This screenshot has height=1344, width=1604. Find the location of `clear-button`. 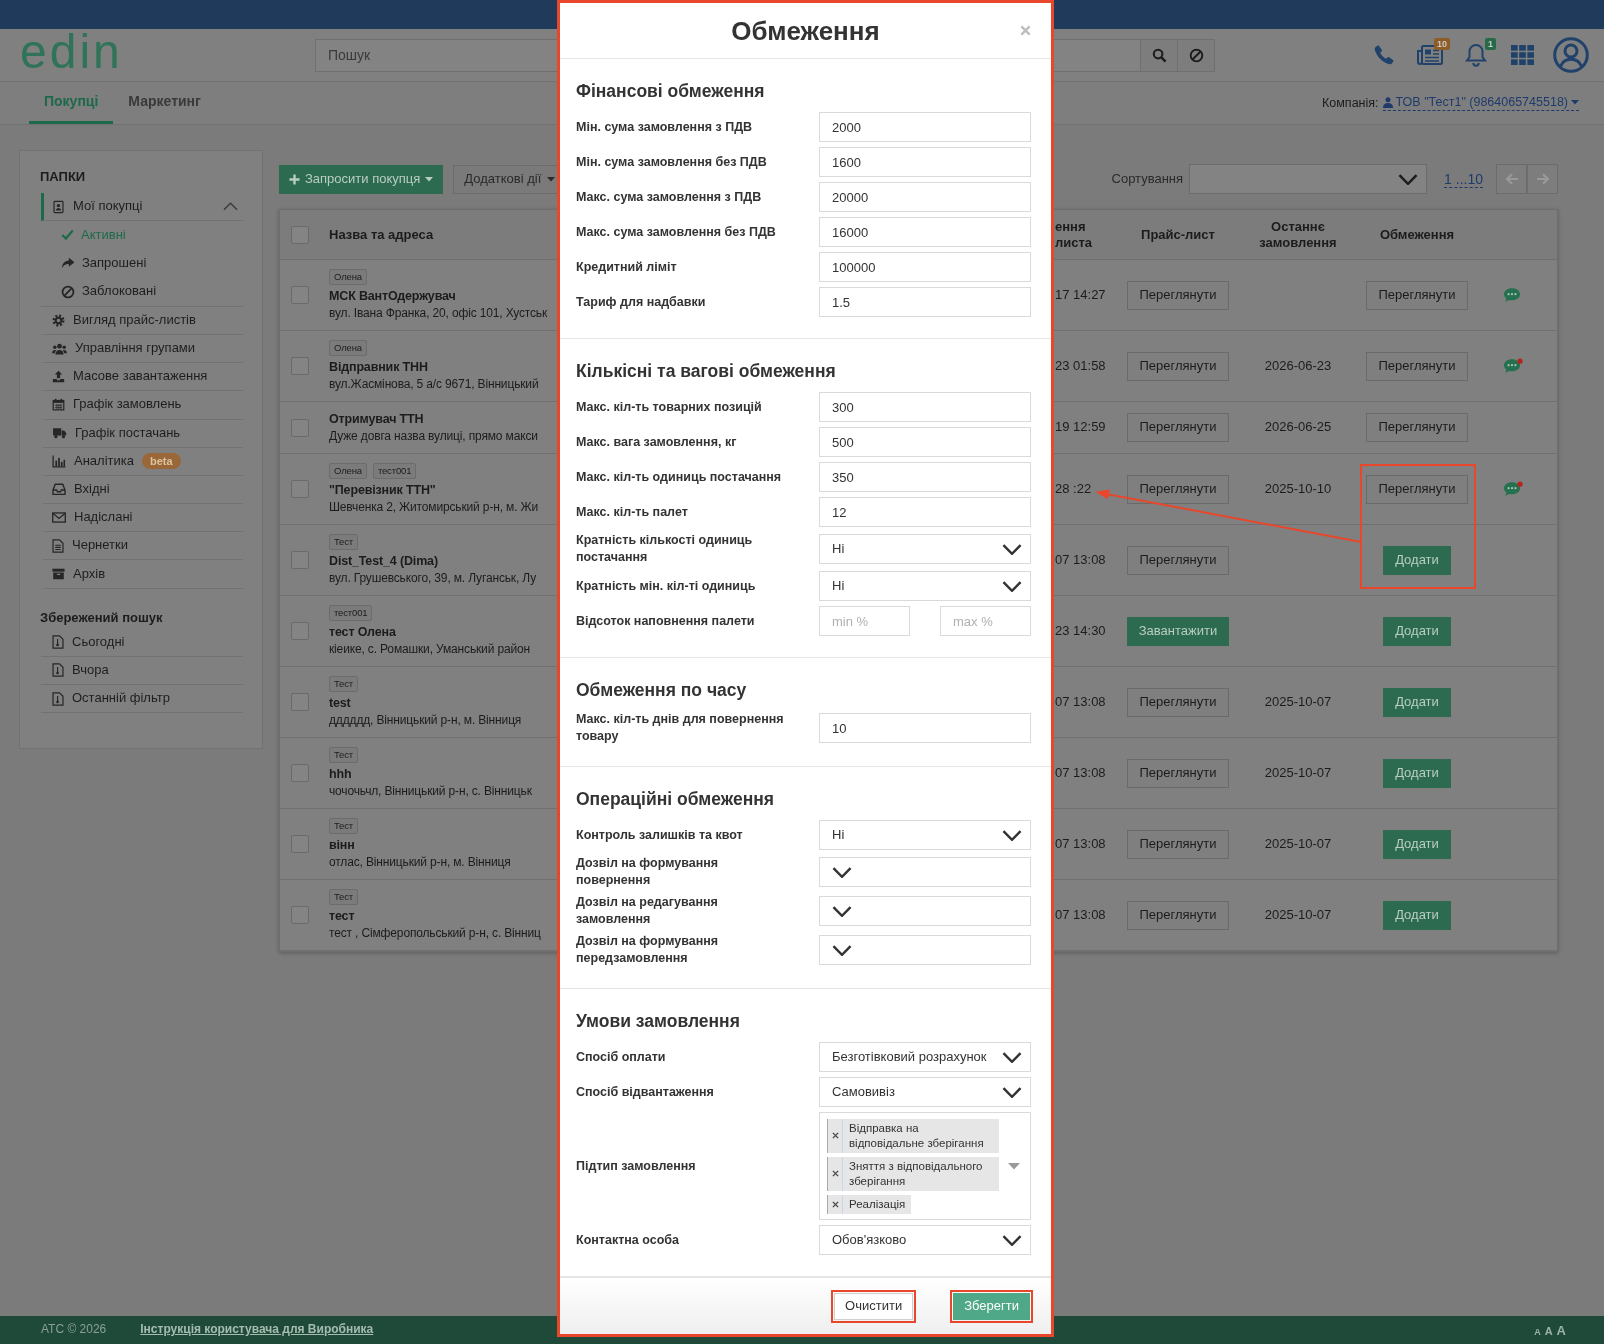

clear-button is located at coordinates (1196, 55).